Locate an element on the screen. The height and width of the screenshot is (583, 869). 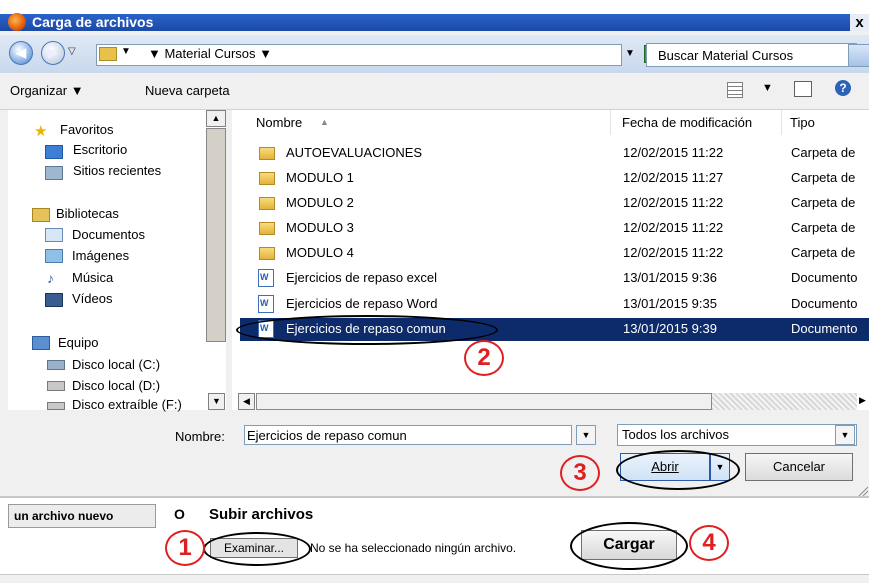
upload-radio: O is located at coordinates (179, 514).